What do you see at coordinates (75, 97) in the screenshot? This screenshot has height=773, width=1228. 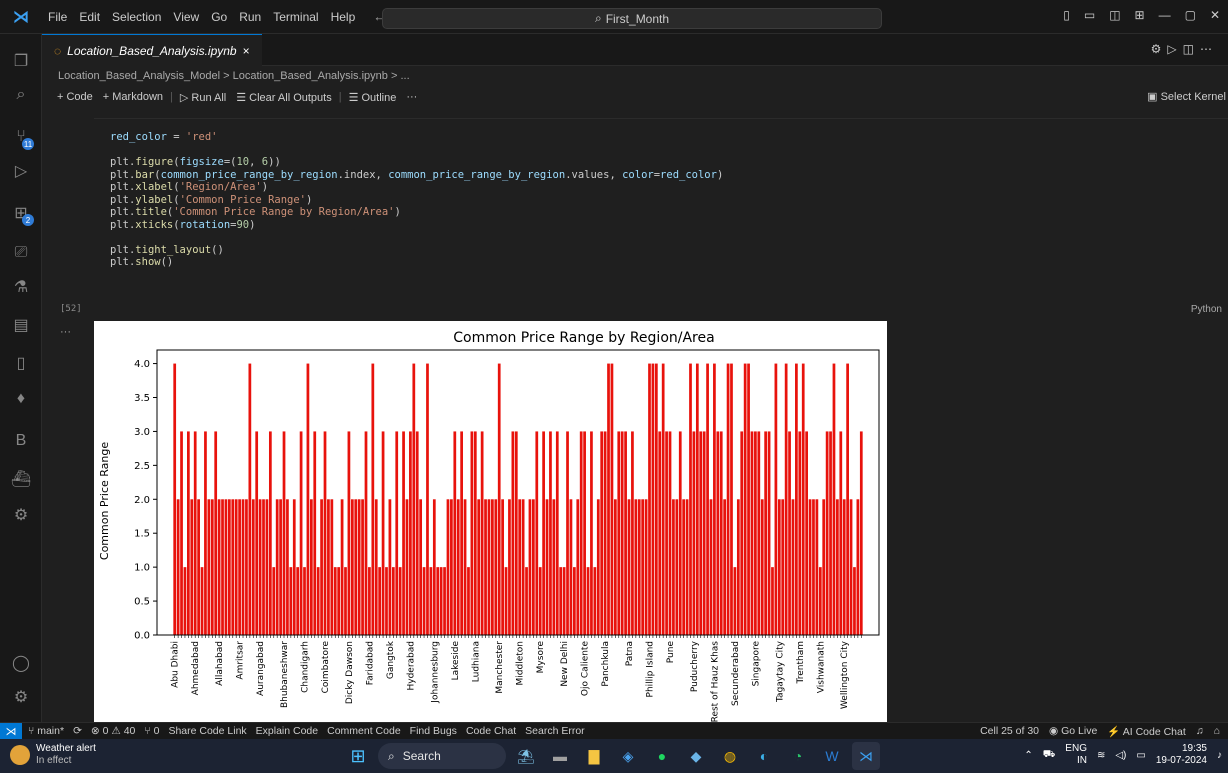 I see `add-code-button: + Code` at bounding box center [75, 97].